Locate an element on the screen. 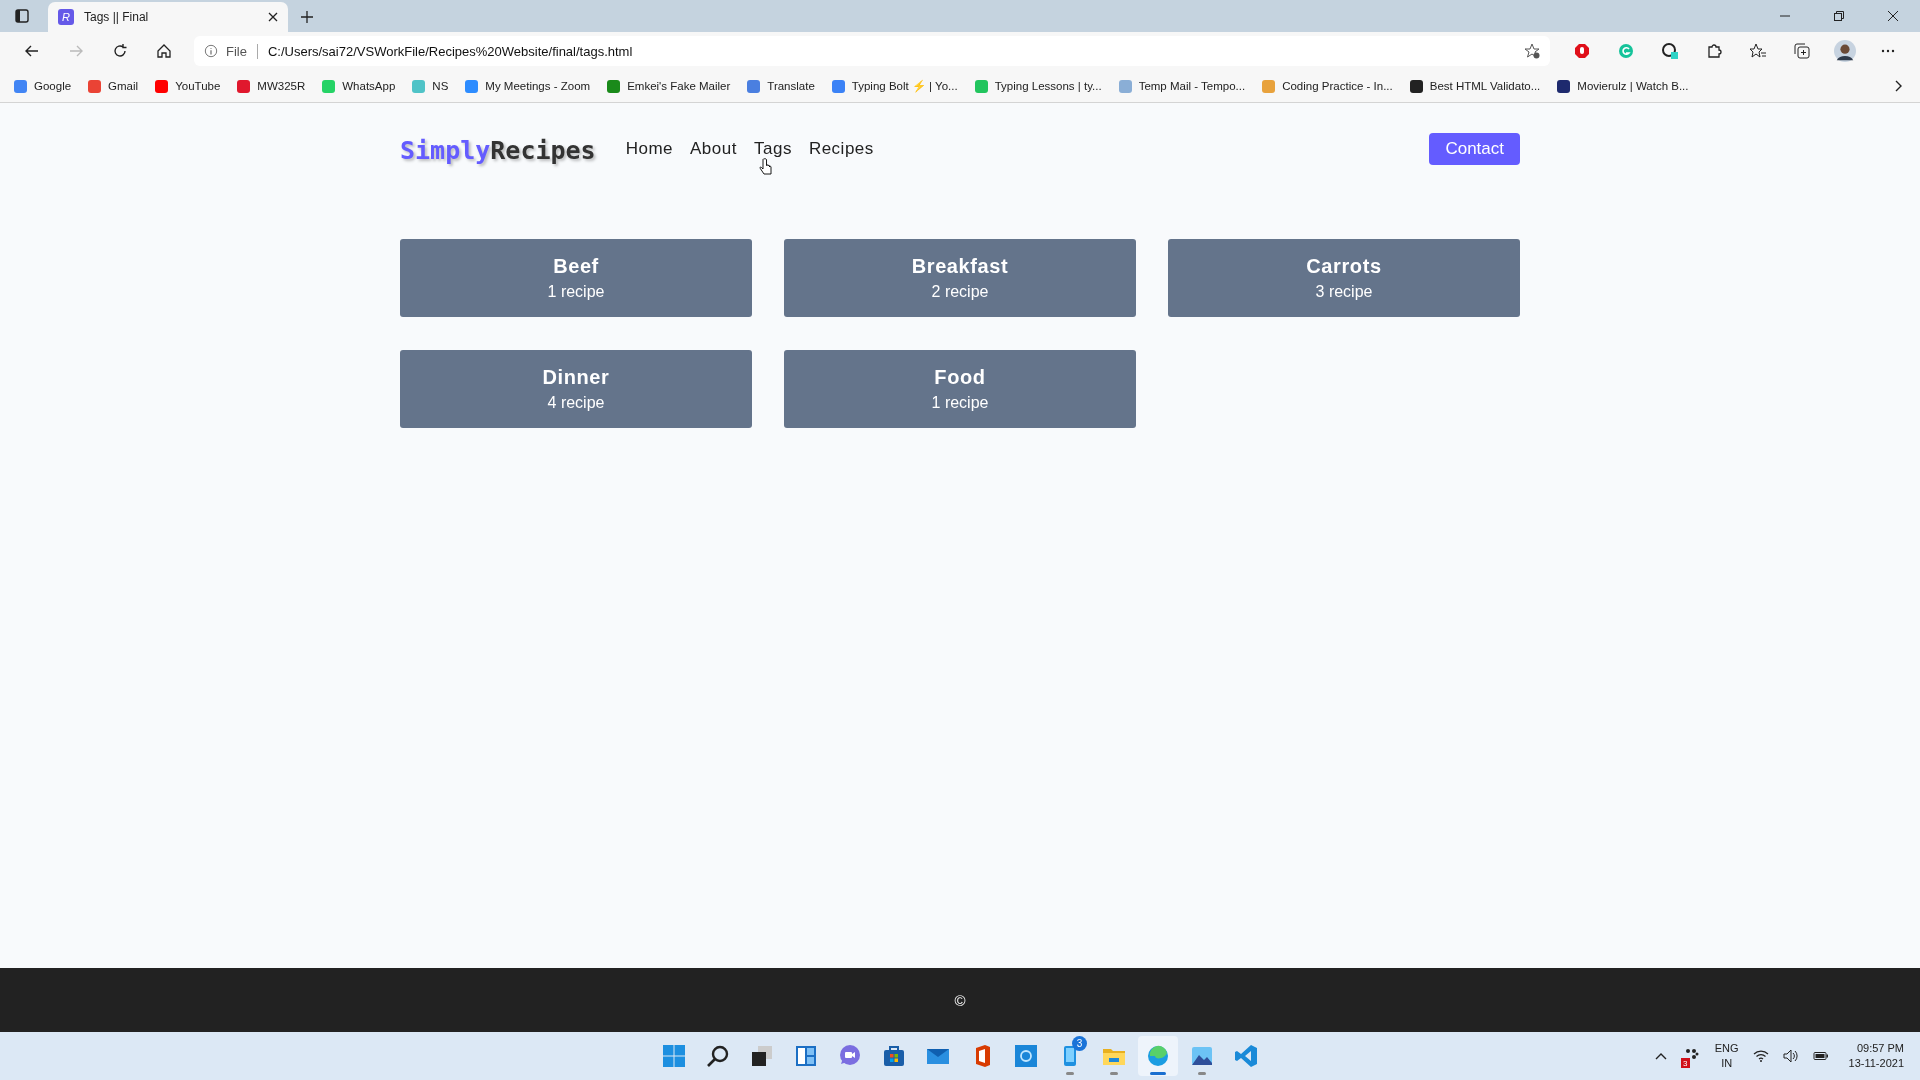  tray-app: 3 is located at coordinates (1691, 1056).